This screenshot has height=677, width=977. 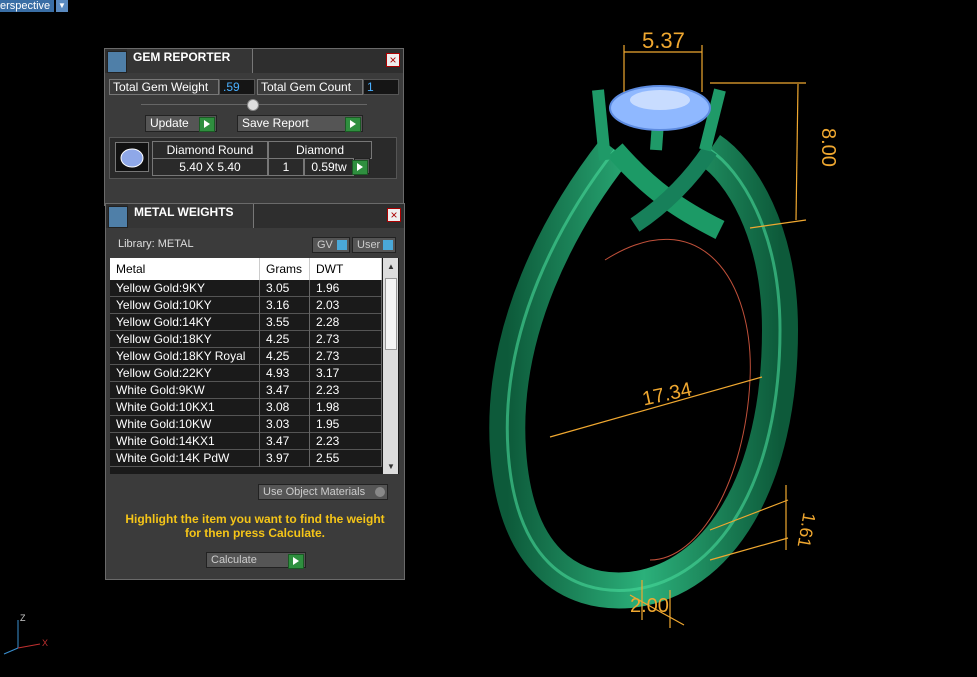 I want to click on column-header-dwt: DWT, so click(x=346, y=269).